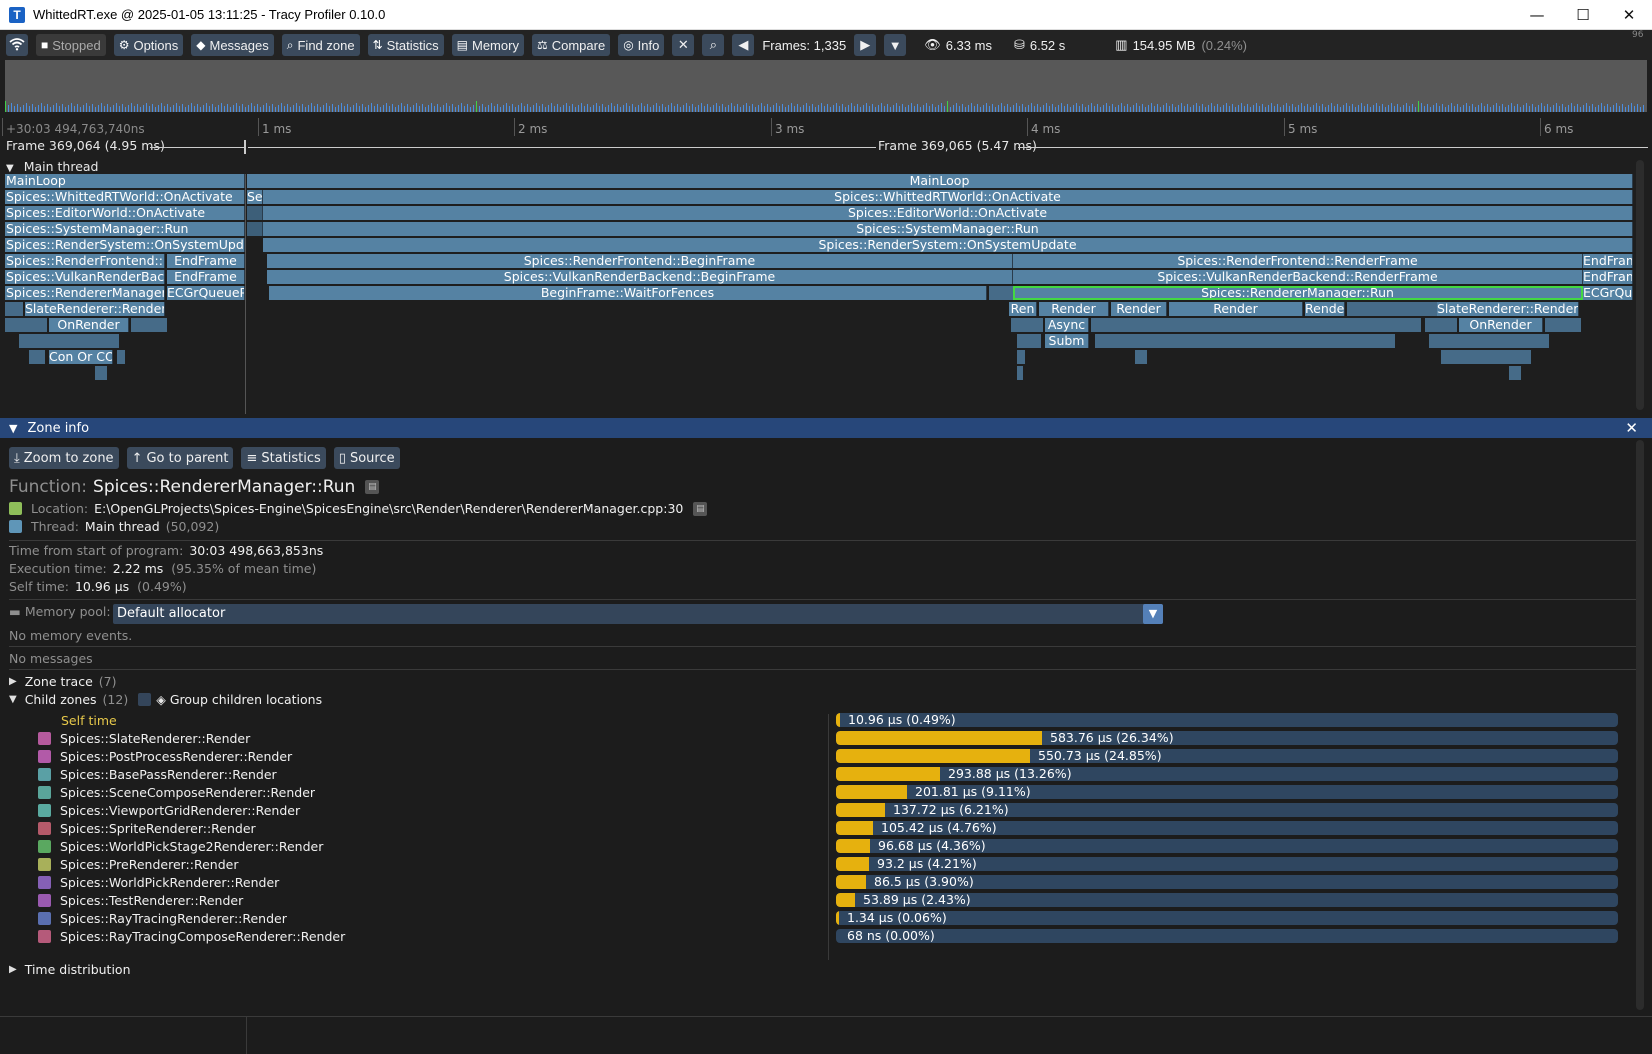 The width and height of the screenshot is (1652, 1054). Describe the element at coordinates (206, 293) in the screenshot. I see `zone-ecgr-prev: ECGrQueueP` at that location.